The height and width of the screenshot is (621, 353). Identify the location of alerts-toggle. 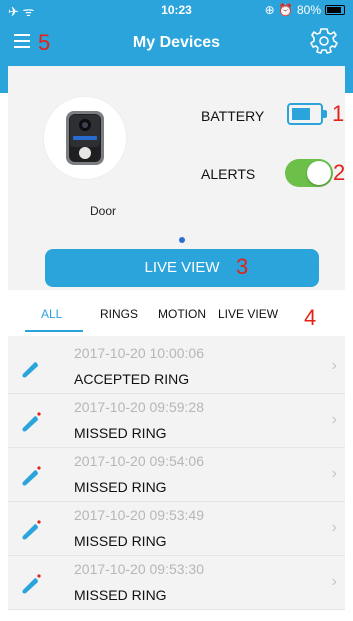
(309, 173).